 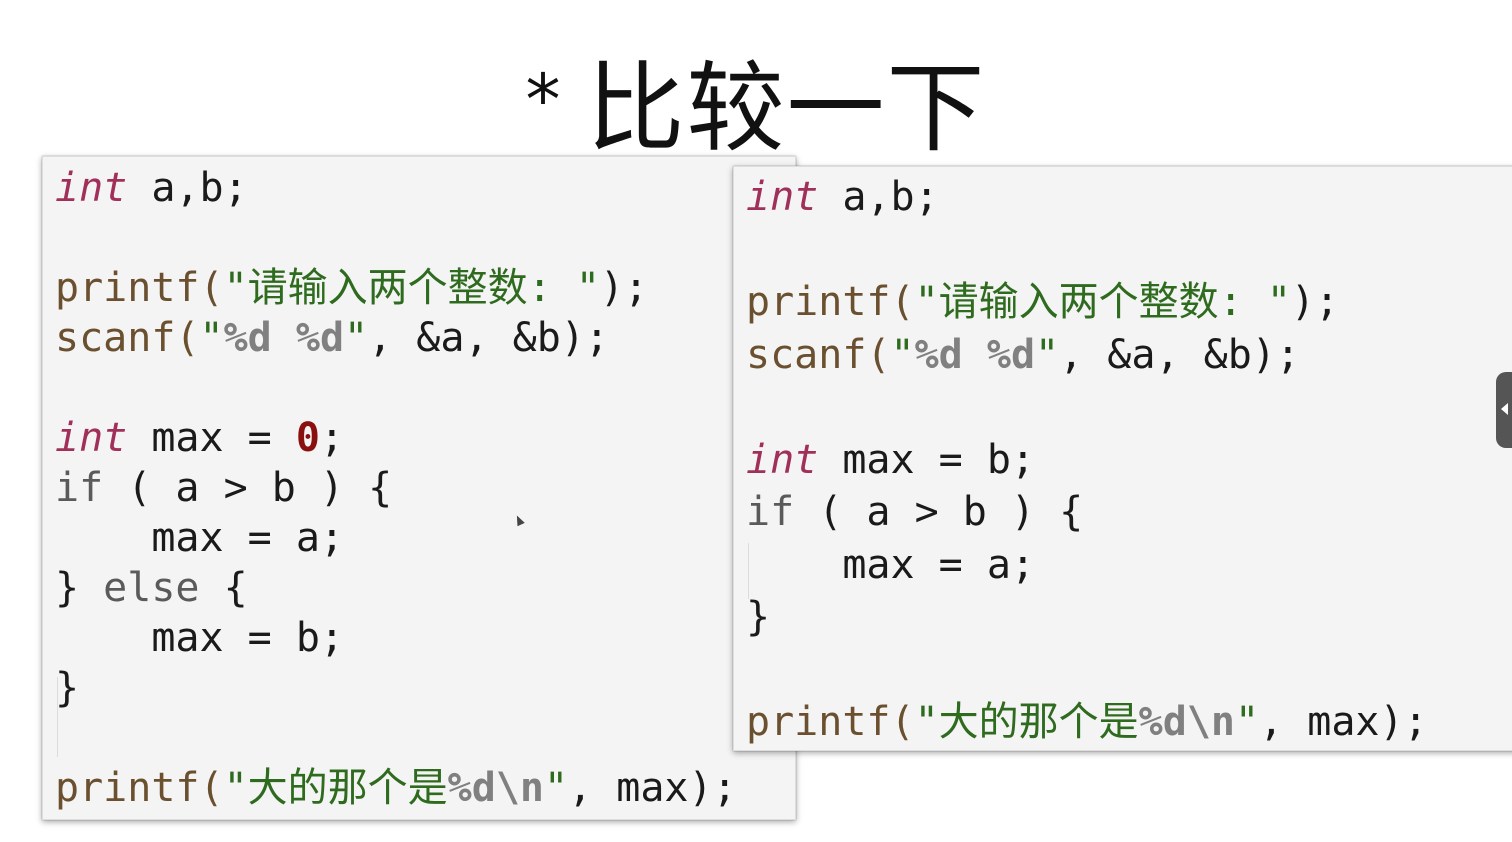 What do you see at coordinates (786, 109) in the screenshot?
I see `title-text: 比较一下` at bounding box center [786, 109].